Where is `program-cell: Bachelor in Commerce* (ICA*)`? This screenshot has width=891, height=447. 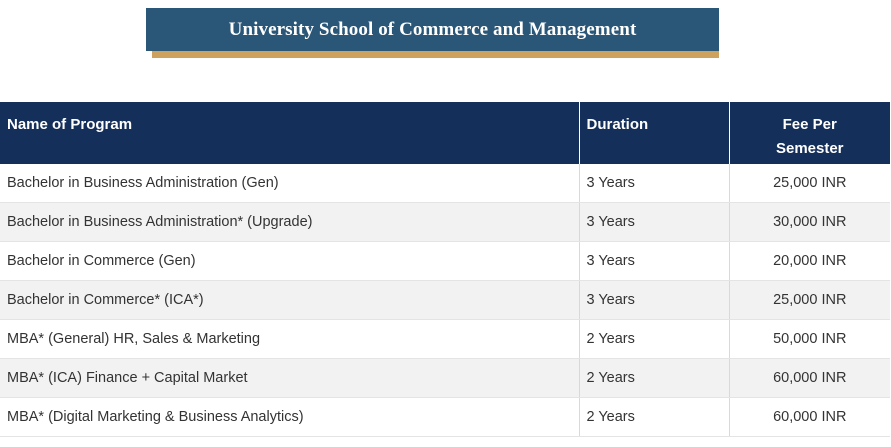 program-cell: Bachelor in Commerce* (ICA*) is located at coordinates (290, 300).